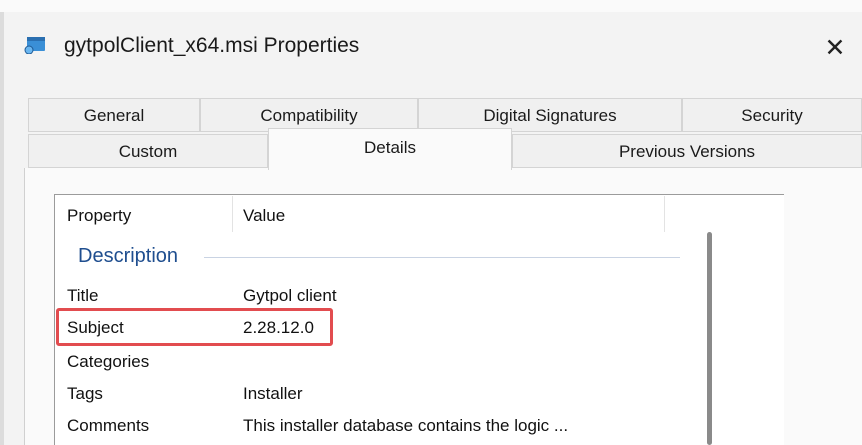  What do you see at coordinates (108, 426) in the screenshot?
I see `row-comments-property: Comments` at bounding box center [108, 426].